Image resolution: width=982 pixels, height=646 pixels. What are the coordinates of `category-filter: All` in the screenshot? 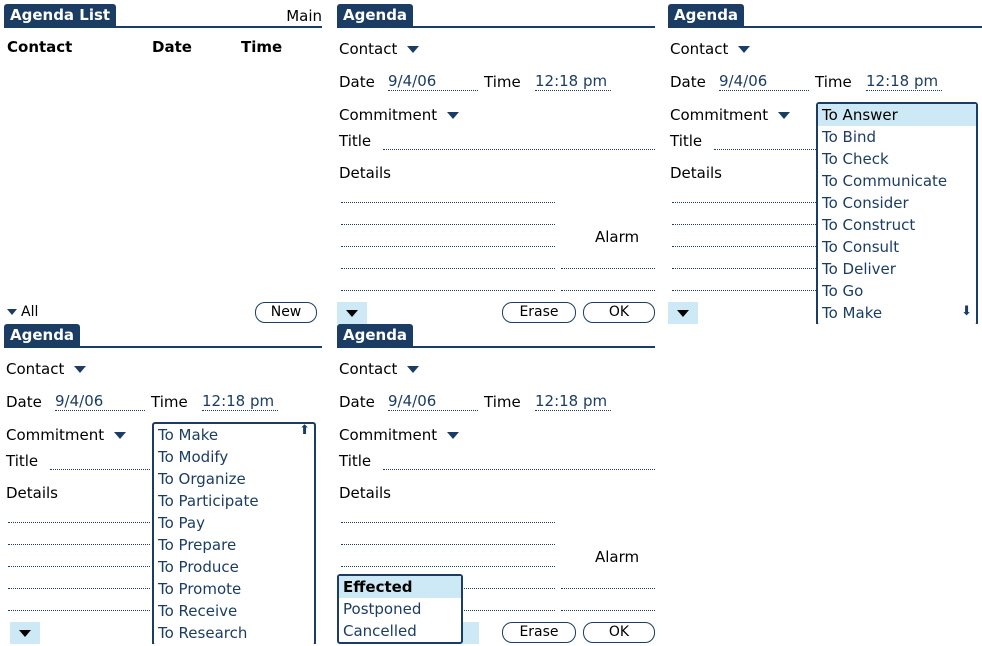 It's located at (22, 312).